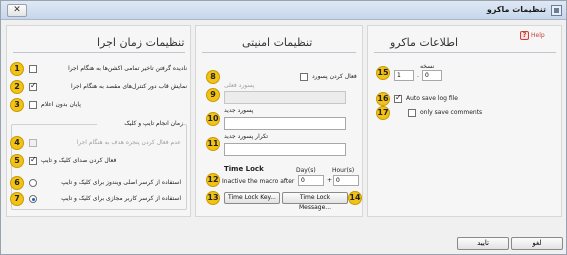 Image resolution: width=567 pixels, height=255 pixels. I want to click on ok-button: تایید, so click(483, 243).